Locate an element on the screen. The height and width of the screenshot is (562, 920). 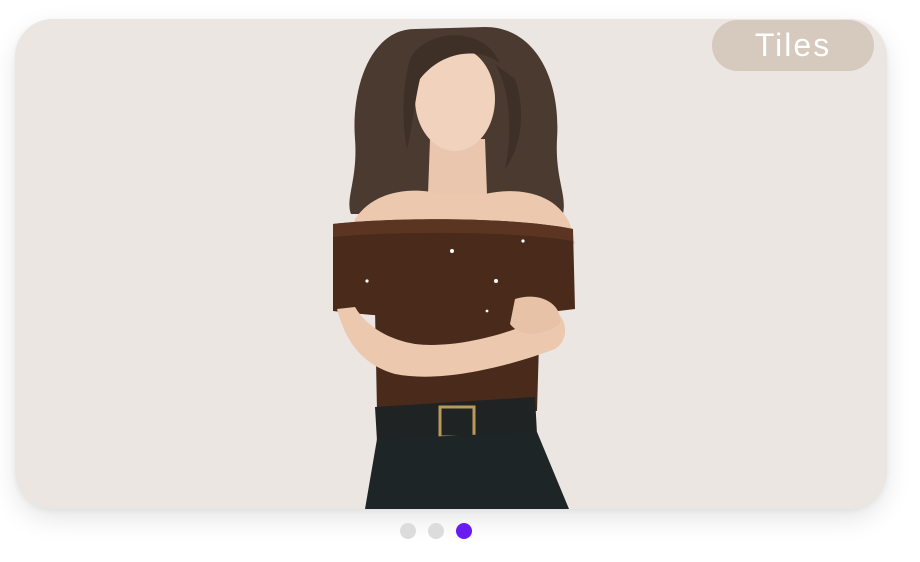
pagination-dots is located at coordinates (460, 531).